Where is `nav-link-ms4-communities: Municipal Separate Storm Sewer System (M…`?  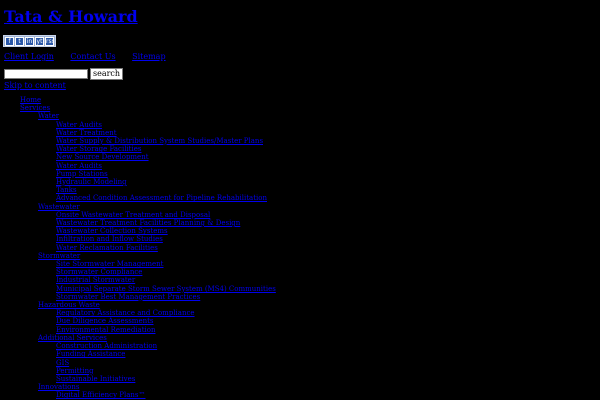
nav-link-ms4-communities: Municipal Separate Storm Sewer System (M… is located at coordinates (166, 289).